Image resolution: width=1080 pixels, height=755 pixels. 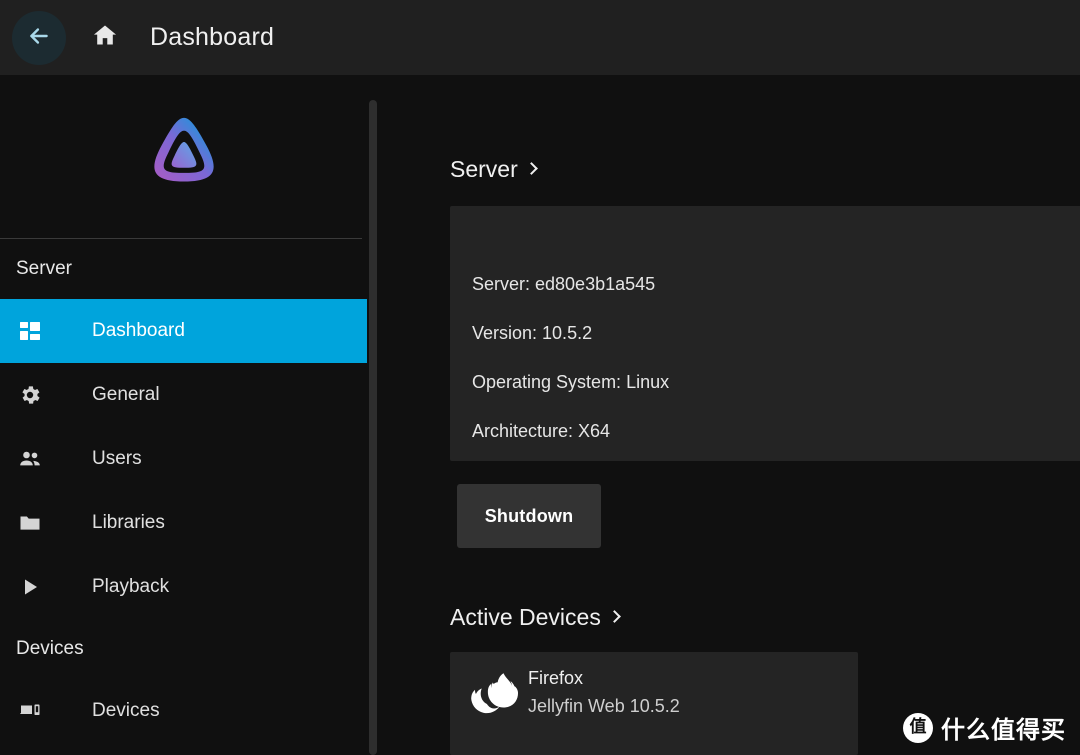 I want to click on back-button, so click(x=39, y=37).